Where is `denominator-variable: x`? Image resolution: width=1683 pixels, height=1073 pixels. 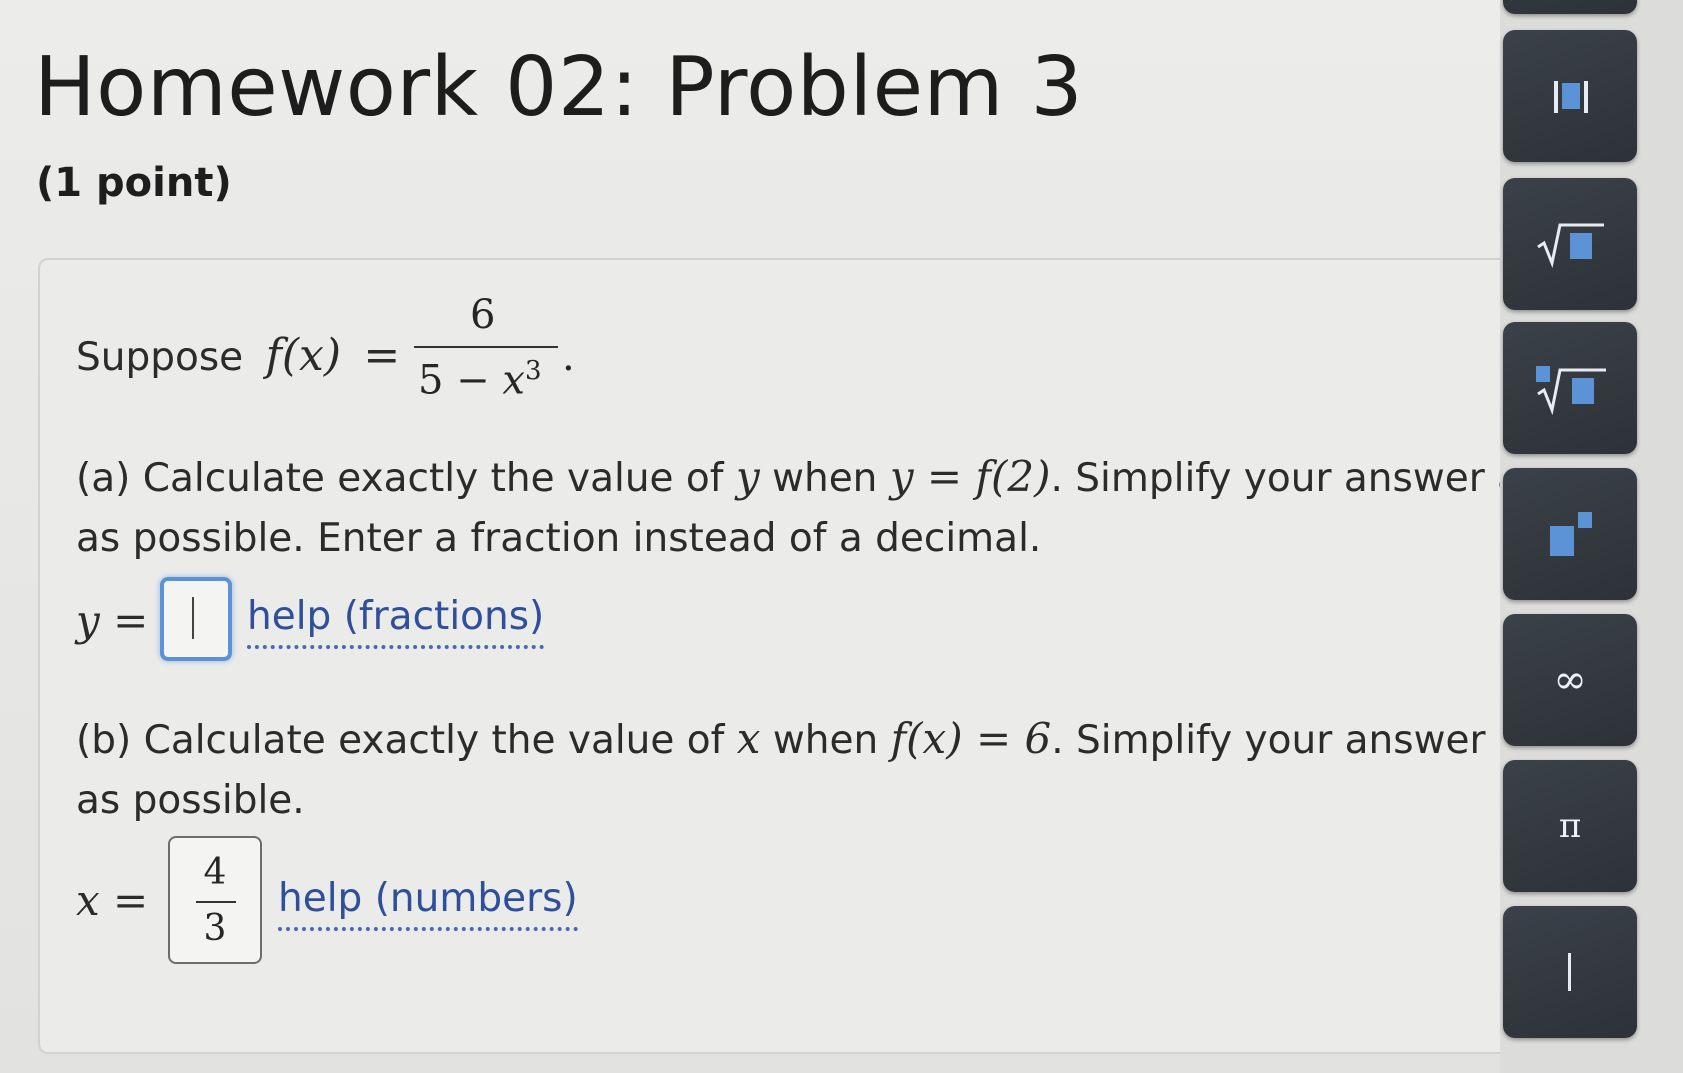
denominator-variable: x is located at coordinates (513, 380).